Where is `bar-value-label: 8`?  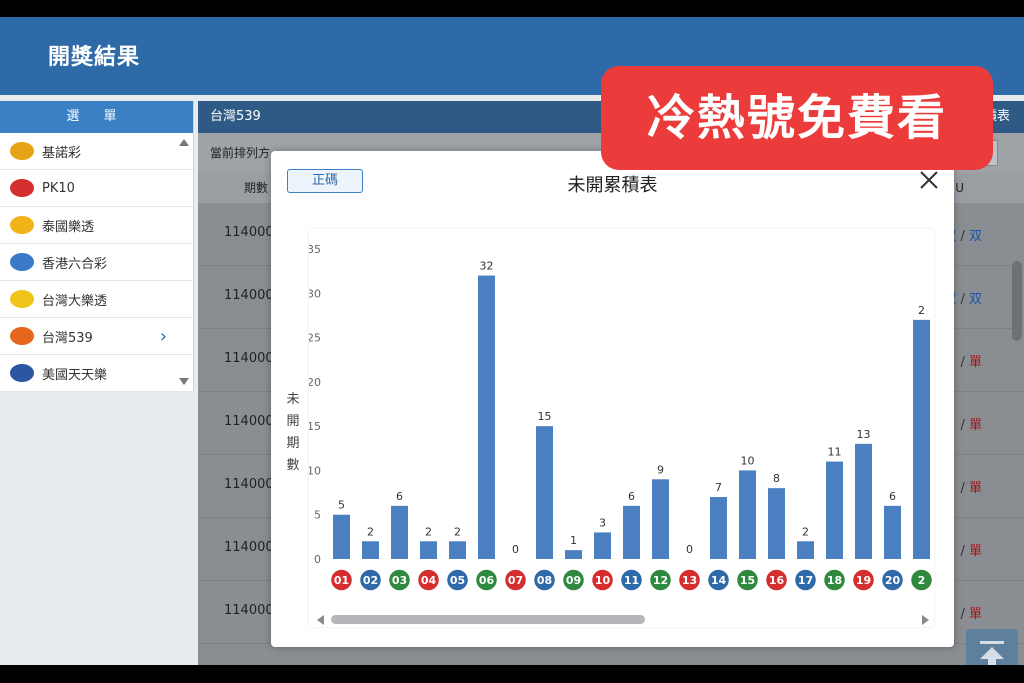 bar-value-label: 8 is located at coordinates (776, 478).